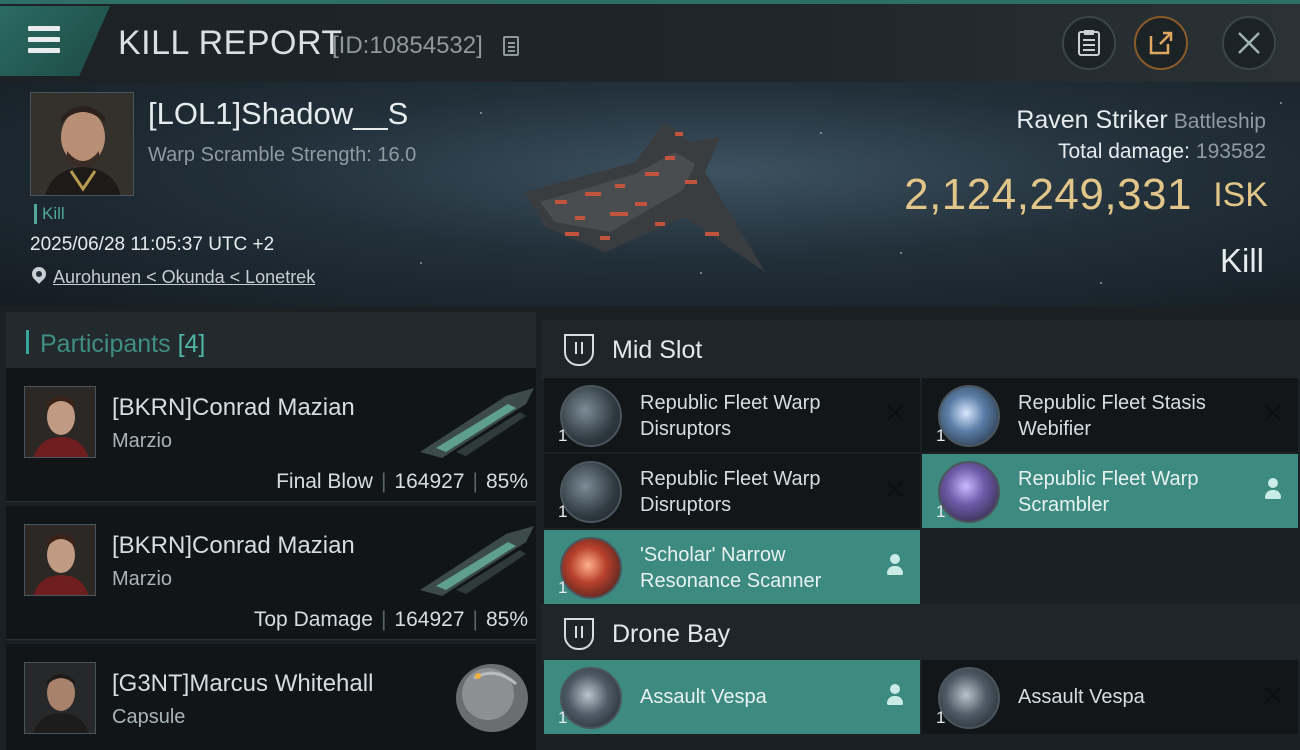 The width and height of the screenshot is (1300, 750). I want to click on participants-header-bar, so click(27, 342).